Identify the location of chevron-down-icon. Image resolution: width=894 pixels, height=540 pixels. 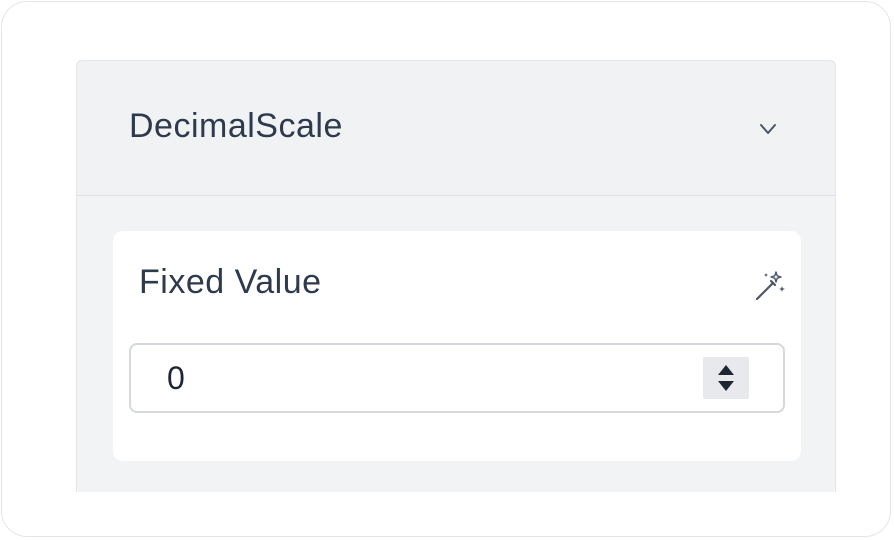
(768, 129).